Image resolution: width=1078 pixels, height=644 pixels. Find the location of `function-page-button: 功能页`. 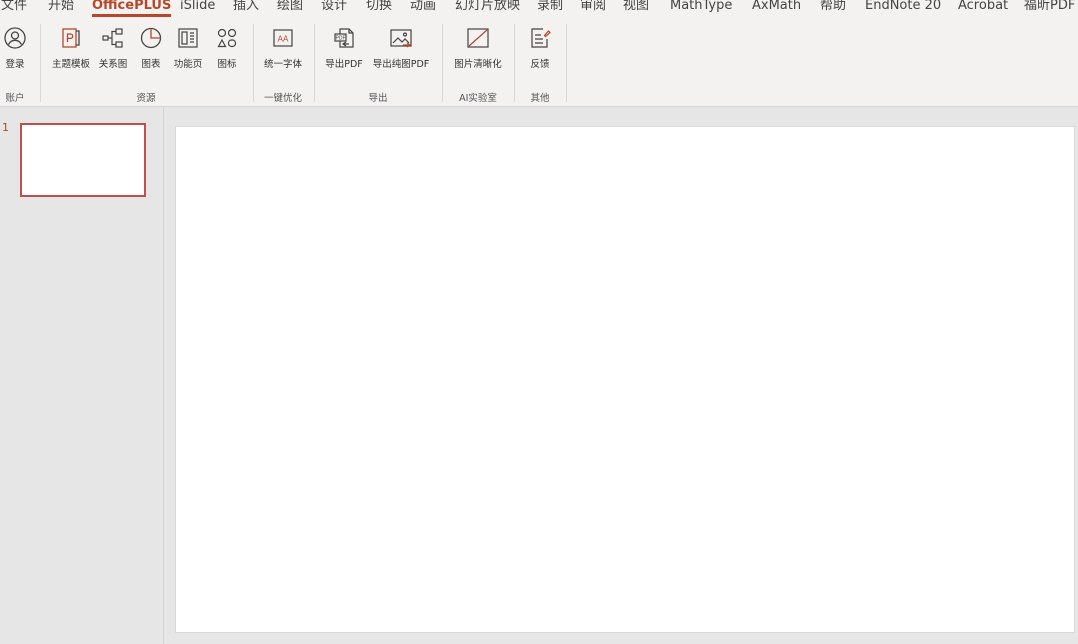

function-page-button: 功能页 is located at coordinates (188, 47).